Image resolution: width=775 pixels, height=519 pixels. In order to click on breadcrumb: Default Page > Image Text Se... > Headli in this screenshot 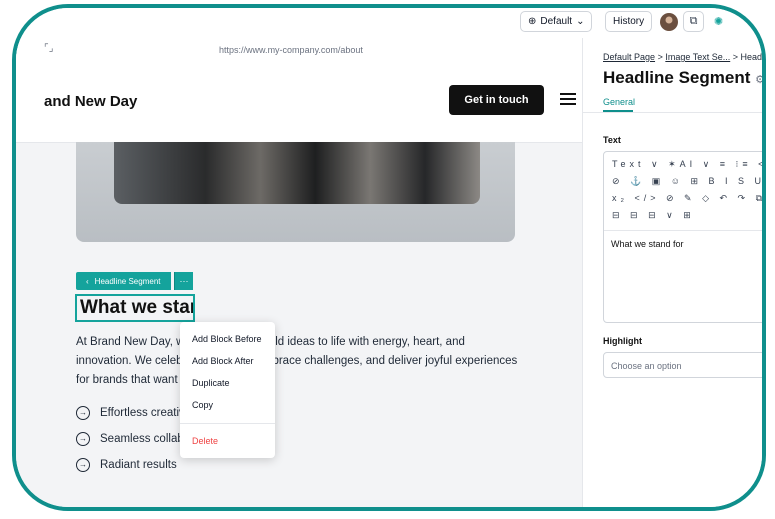, I will do `click(684, 57)`.